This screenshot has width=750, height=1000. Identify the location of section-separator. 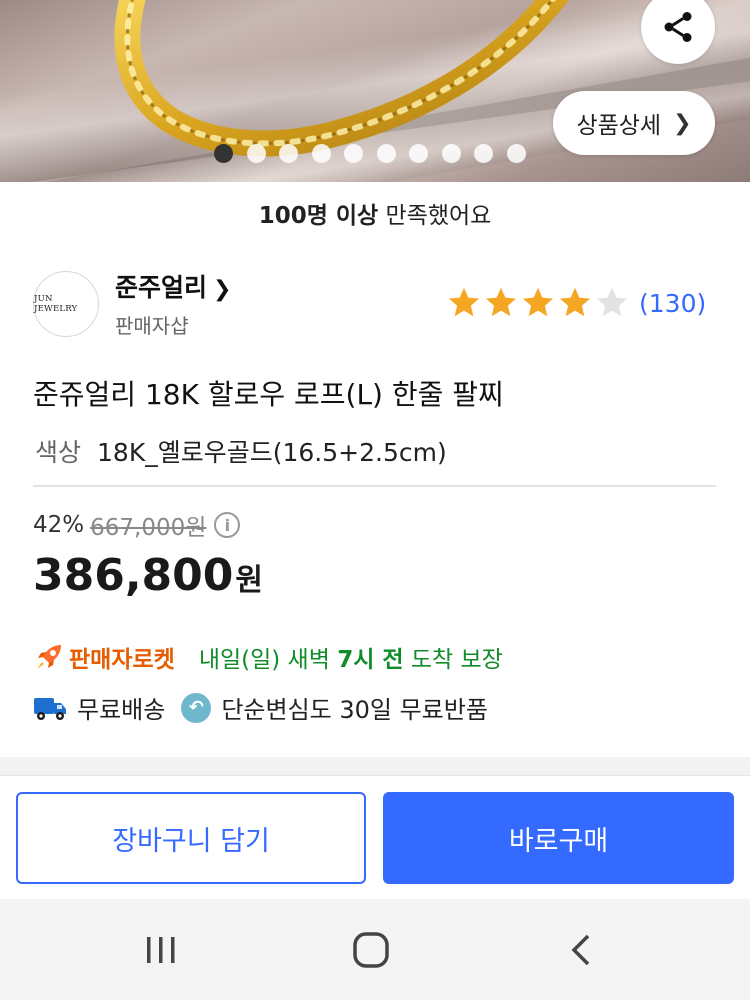
(375, 766).